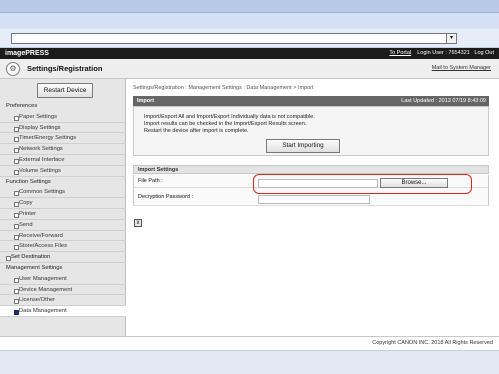 The height and width of the screenshot is (374, 499). What do you see at coordinates (249, 6) in the screenshot?
I see `browser-title-bar` at bounding box center [249, 6].